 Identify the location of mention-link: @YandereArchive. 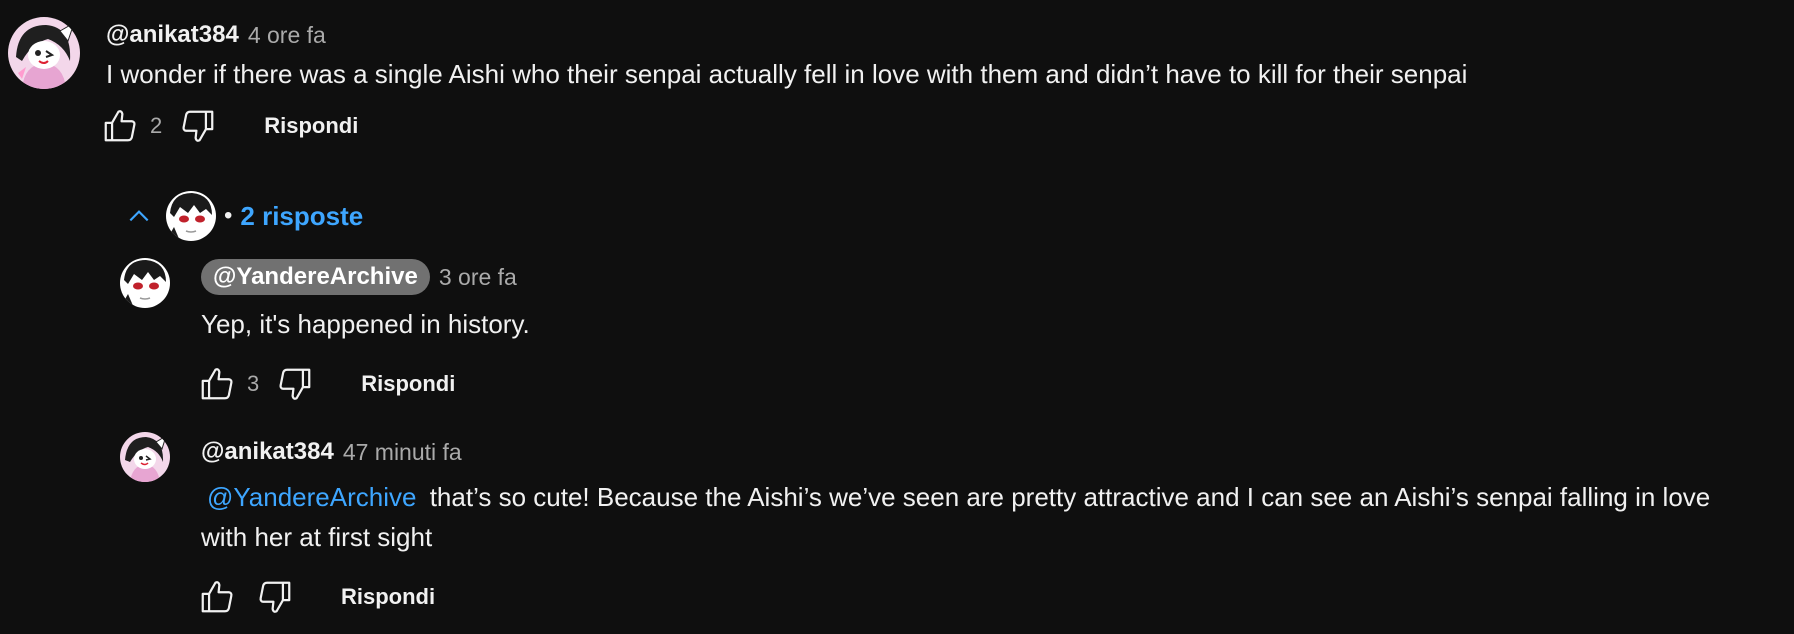
(311, 497).